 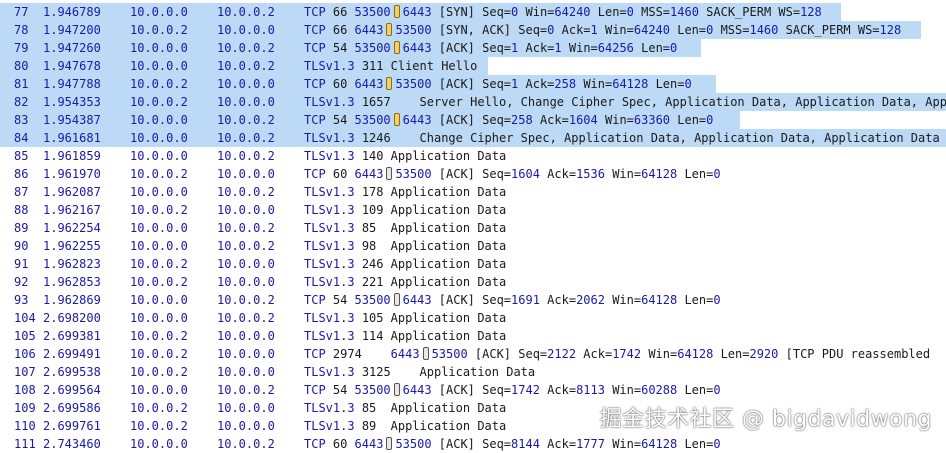 I want to click on packet-length: 66, so click(x=340, y=12).